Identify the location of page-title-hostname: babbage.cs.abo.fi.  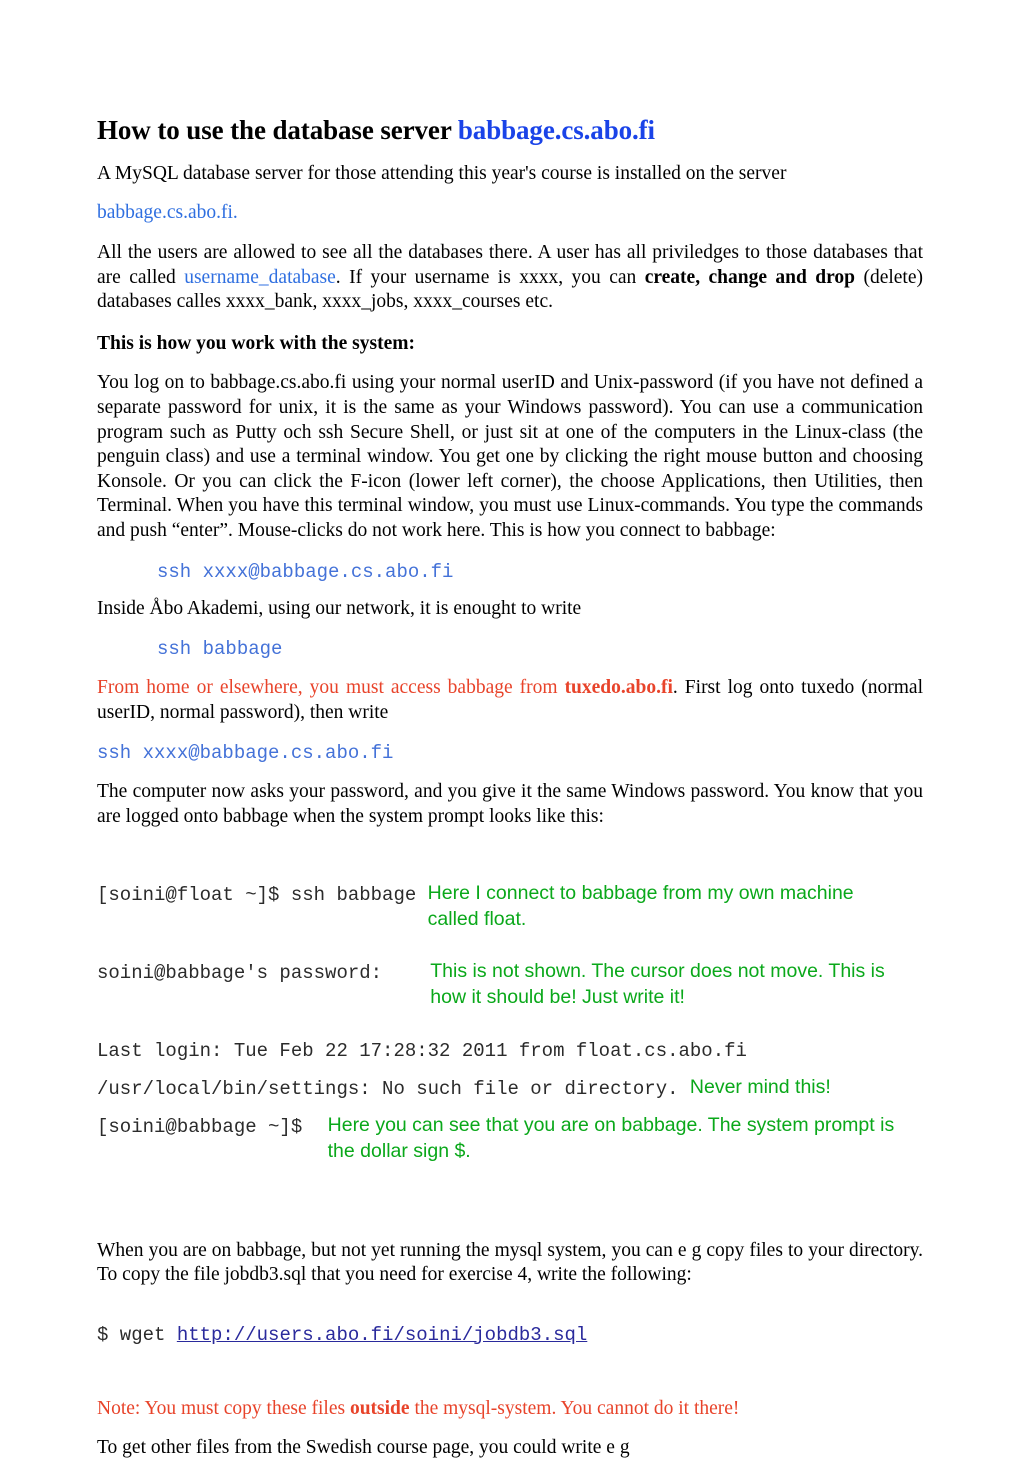
(556, 130).